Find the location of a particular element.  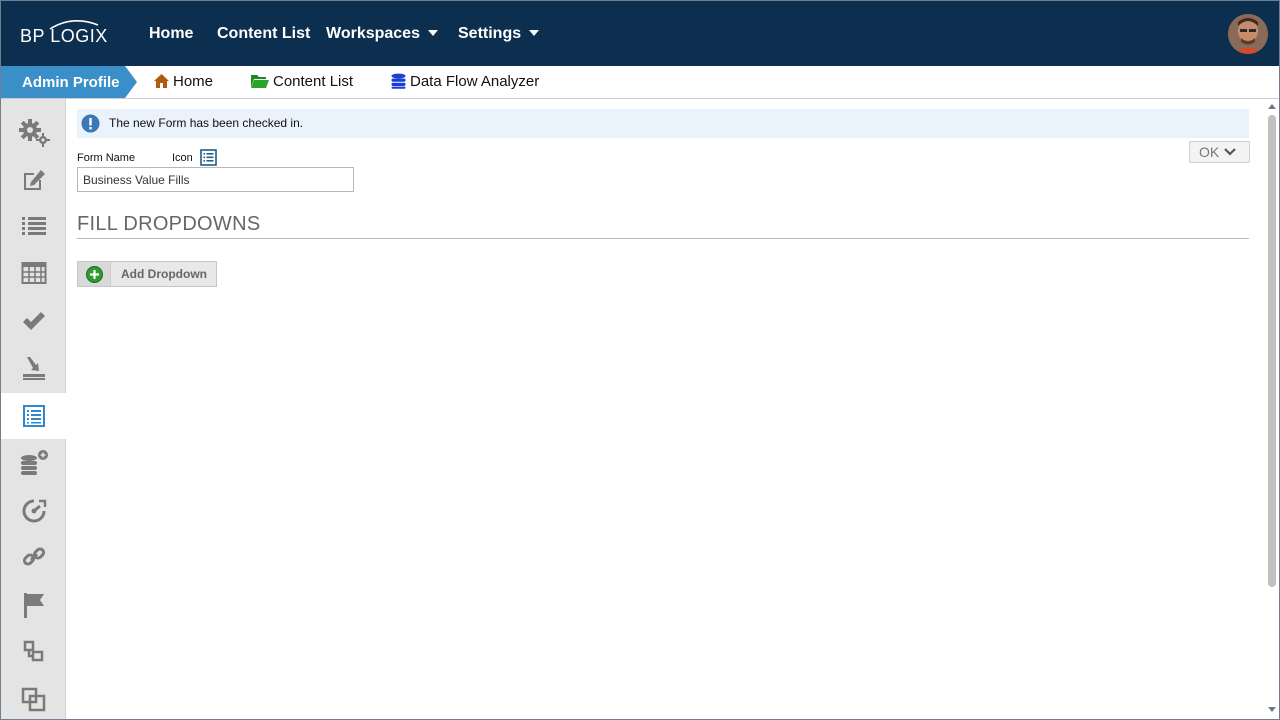

sidebar-item-download is located at coordinates (33, 368).